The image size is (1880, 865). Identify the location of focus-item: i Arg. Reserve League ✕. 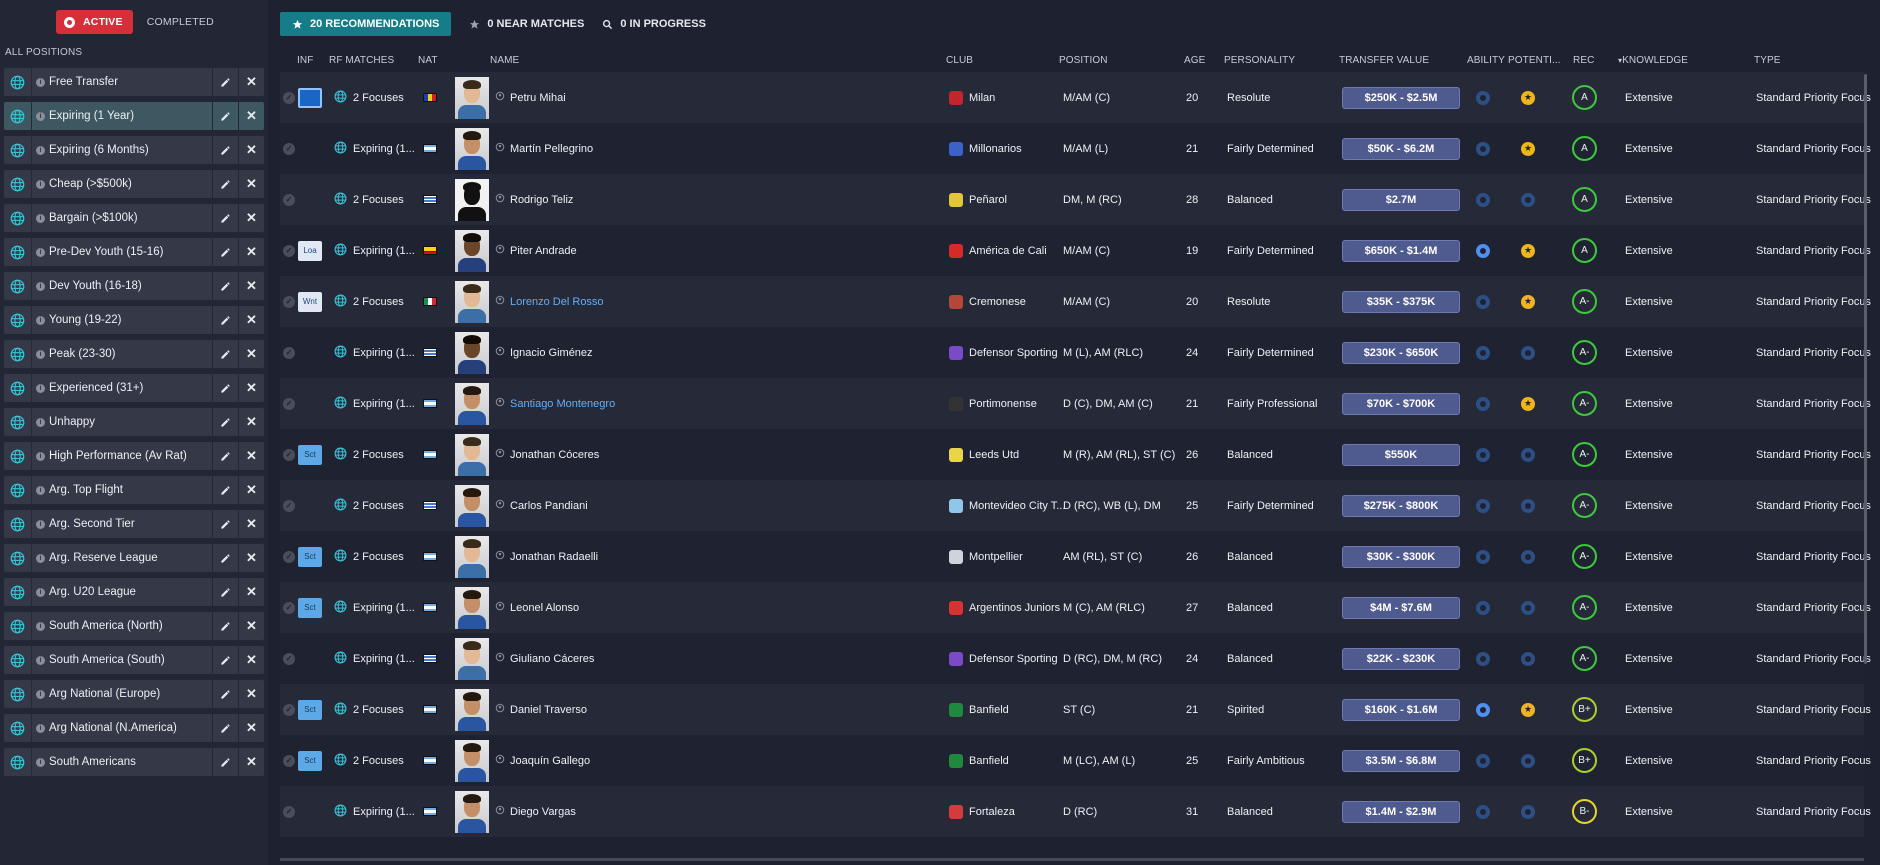
(134, 558).